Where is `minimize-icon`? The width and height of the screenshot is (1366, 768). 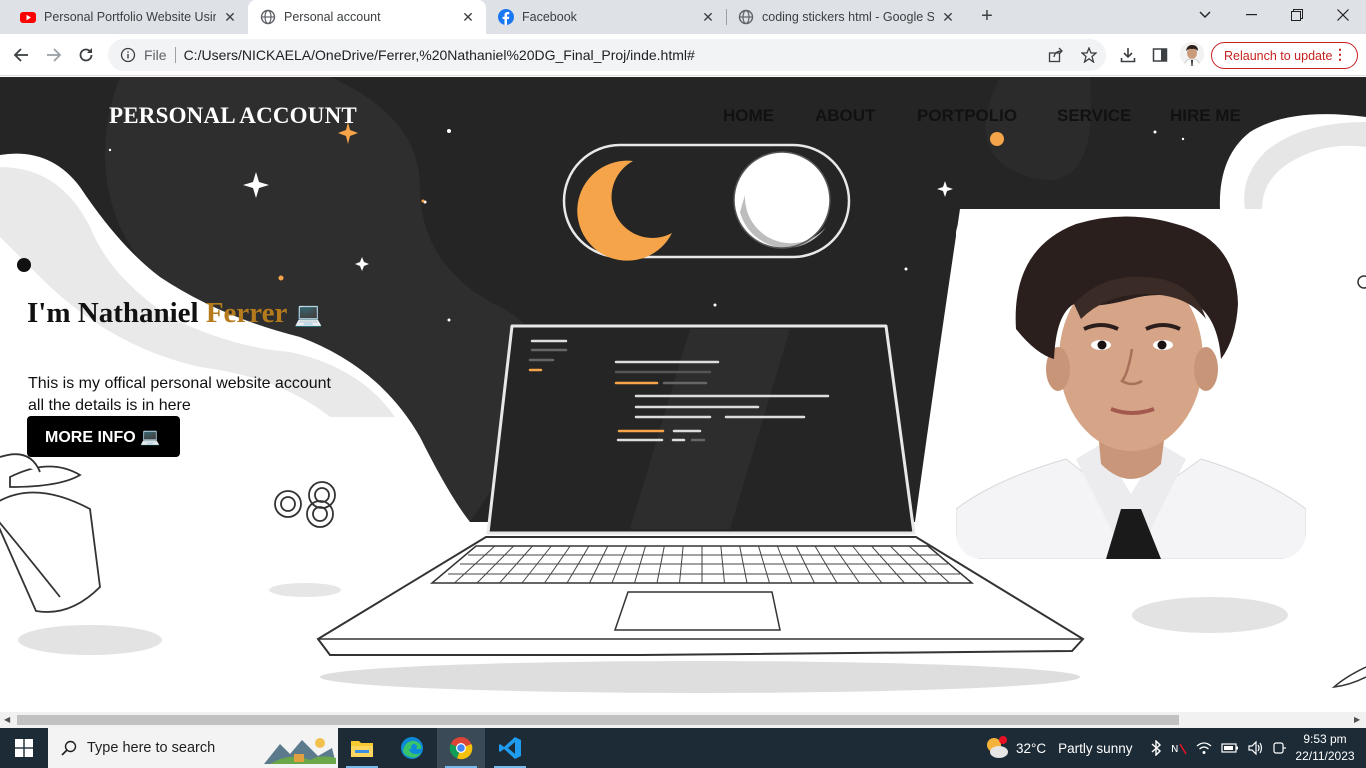 minimize-icon is located at coordinates (1251, 15).